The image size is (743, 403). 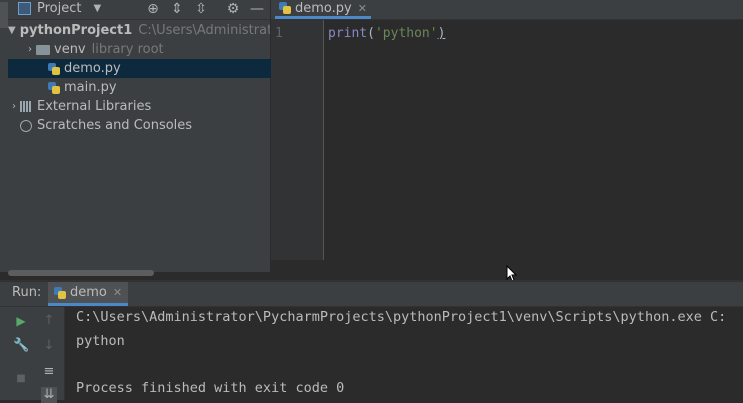 What do you see at coordinates (348, 33) in the screenshot?
I see `code-function: print` at bounding box center [348, 33].